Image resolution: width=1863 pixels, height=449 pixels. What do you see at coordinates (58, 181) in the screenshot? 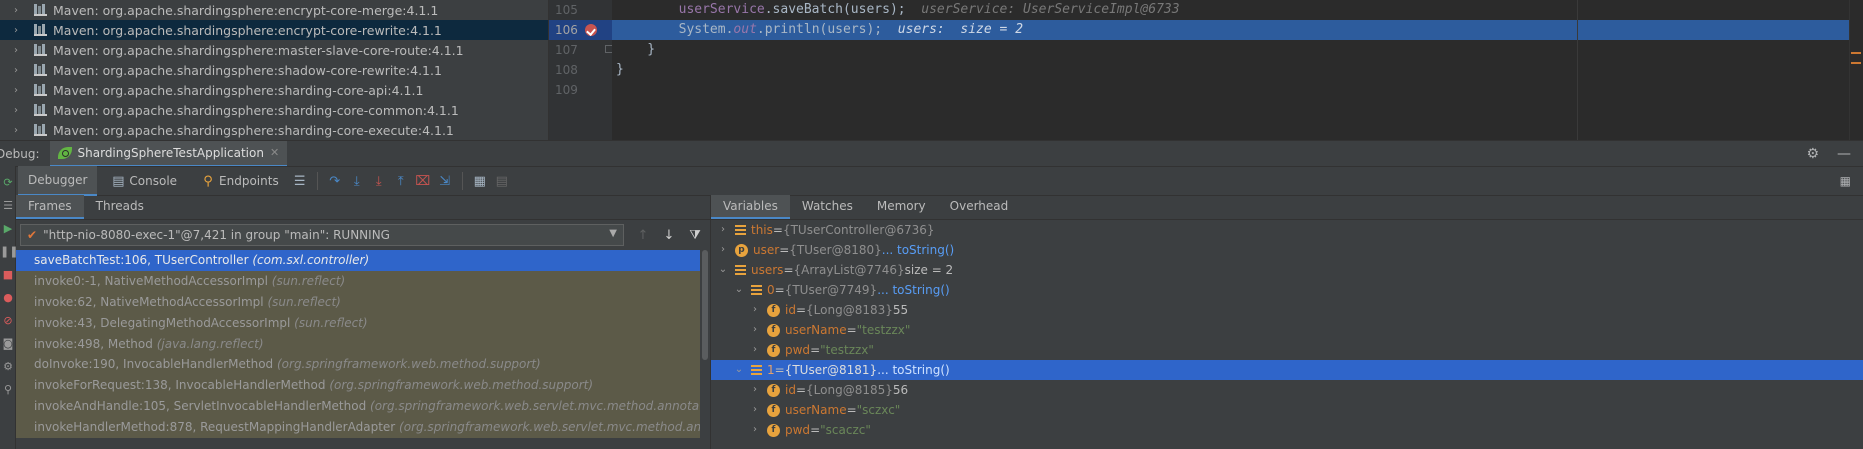
I see `tab-debugger: Debugger` at bounding box center [58, 181].